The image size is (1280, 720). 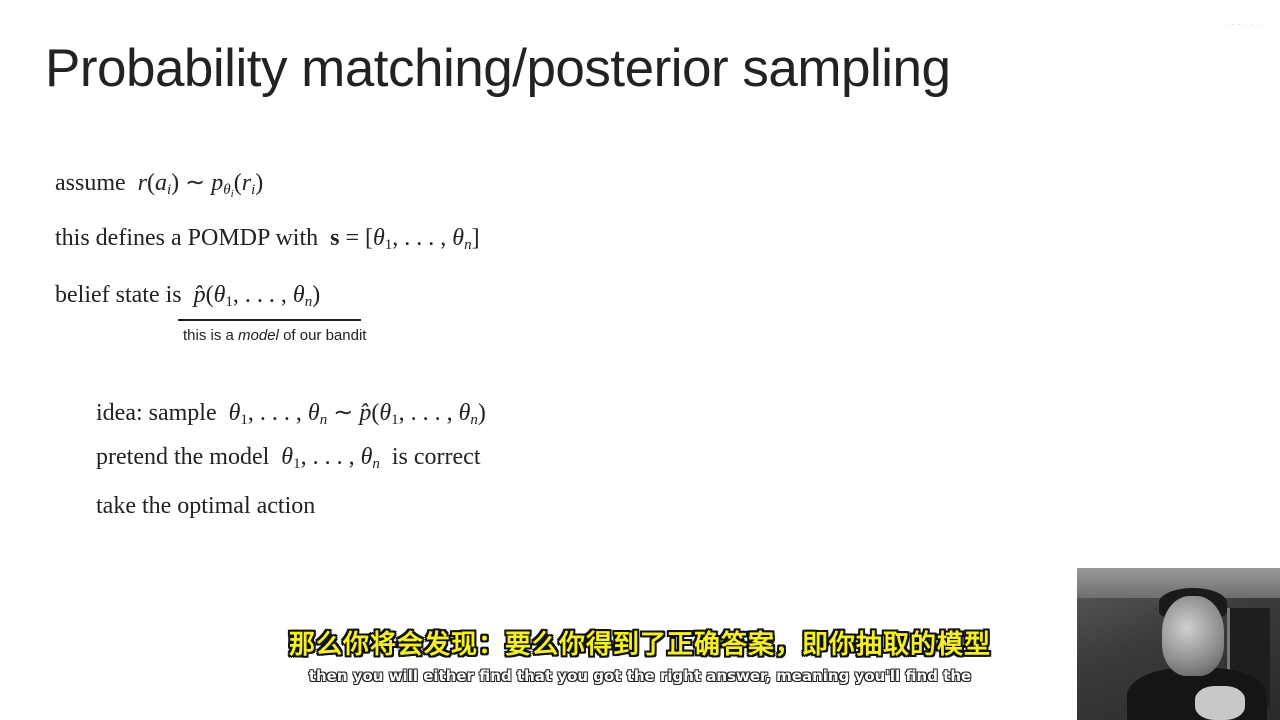 I want to click on annotation-suffix: of our bandit, so click(x=325, y=335).